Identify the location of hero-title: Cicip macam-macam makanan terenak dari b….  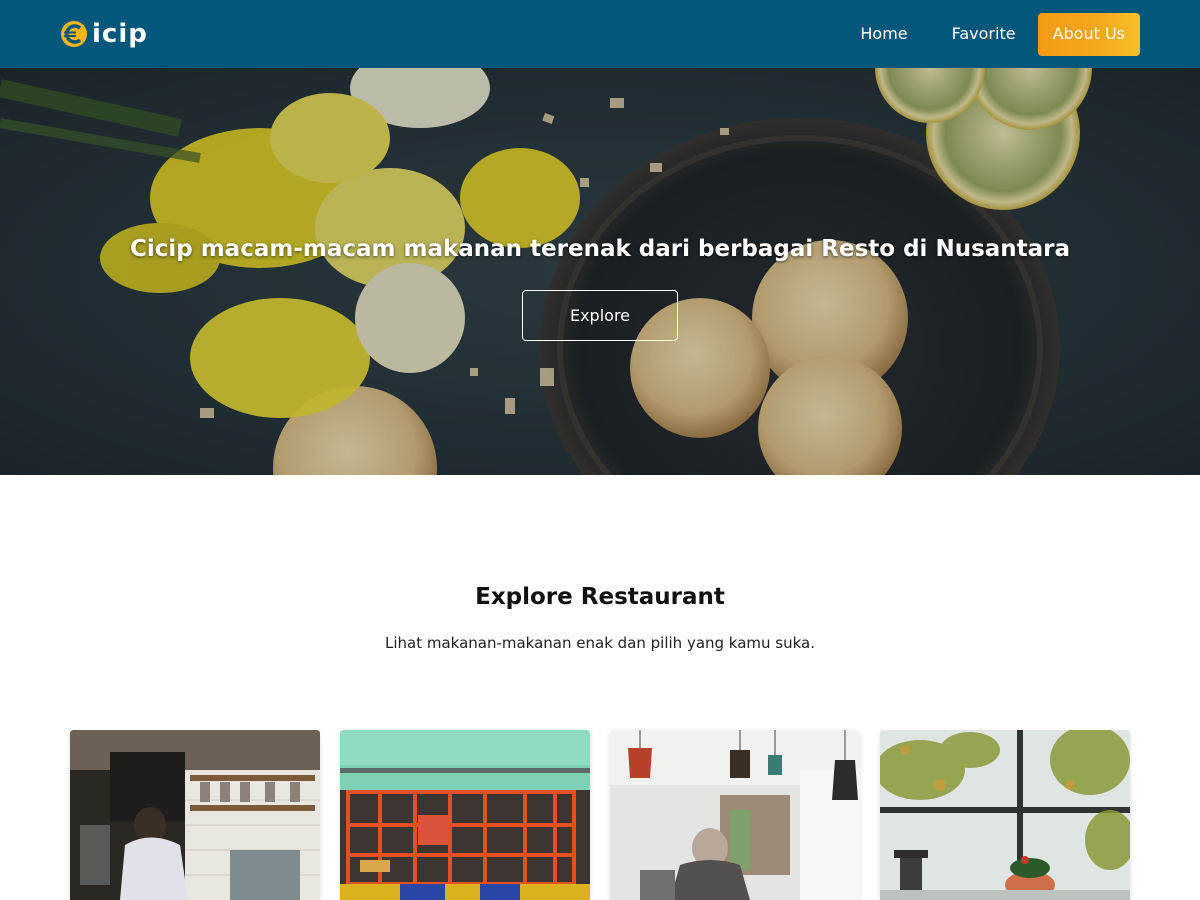
(600, 249).